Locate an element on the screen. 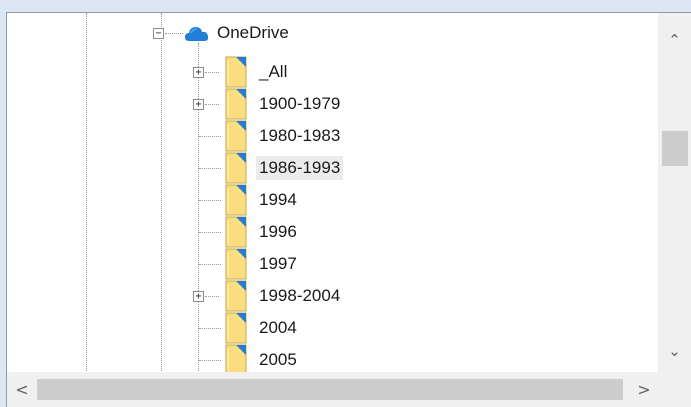 The width and height of the screenshot is (691, 407). tree-node-label: 1980-1983 is located at coordinates (299, 136).